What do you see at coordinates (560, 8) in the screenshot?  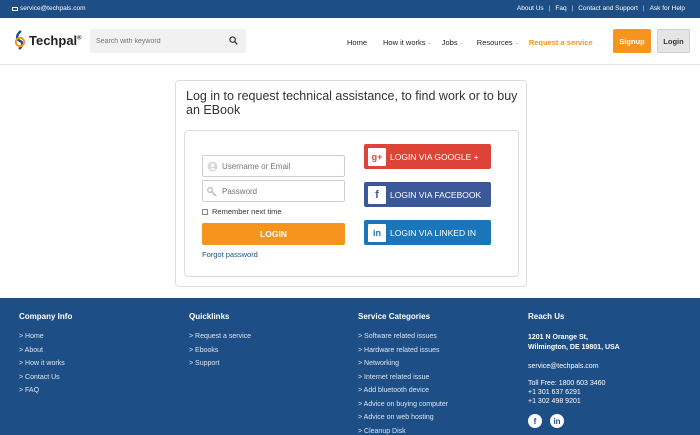 I see `topbar-link-faq: Faq` at bounding box center [560, 8].